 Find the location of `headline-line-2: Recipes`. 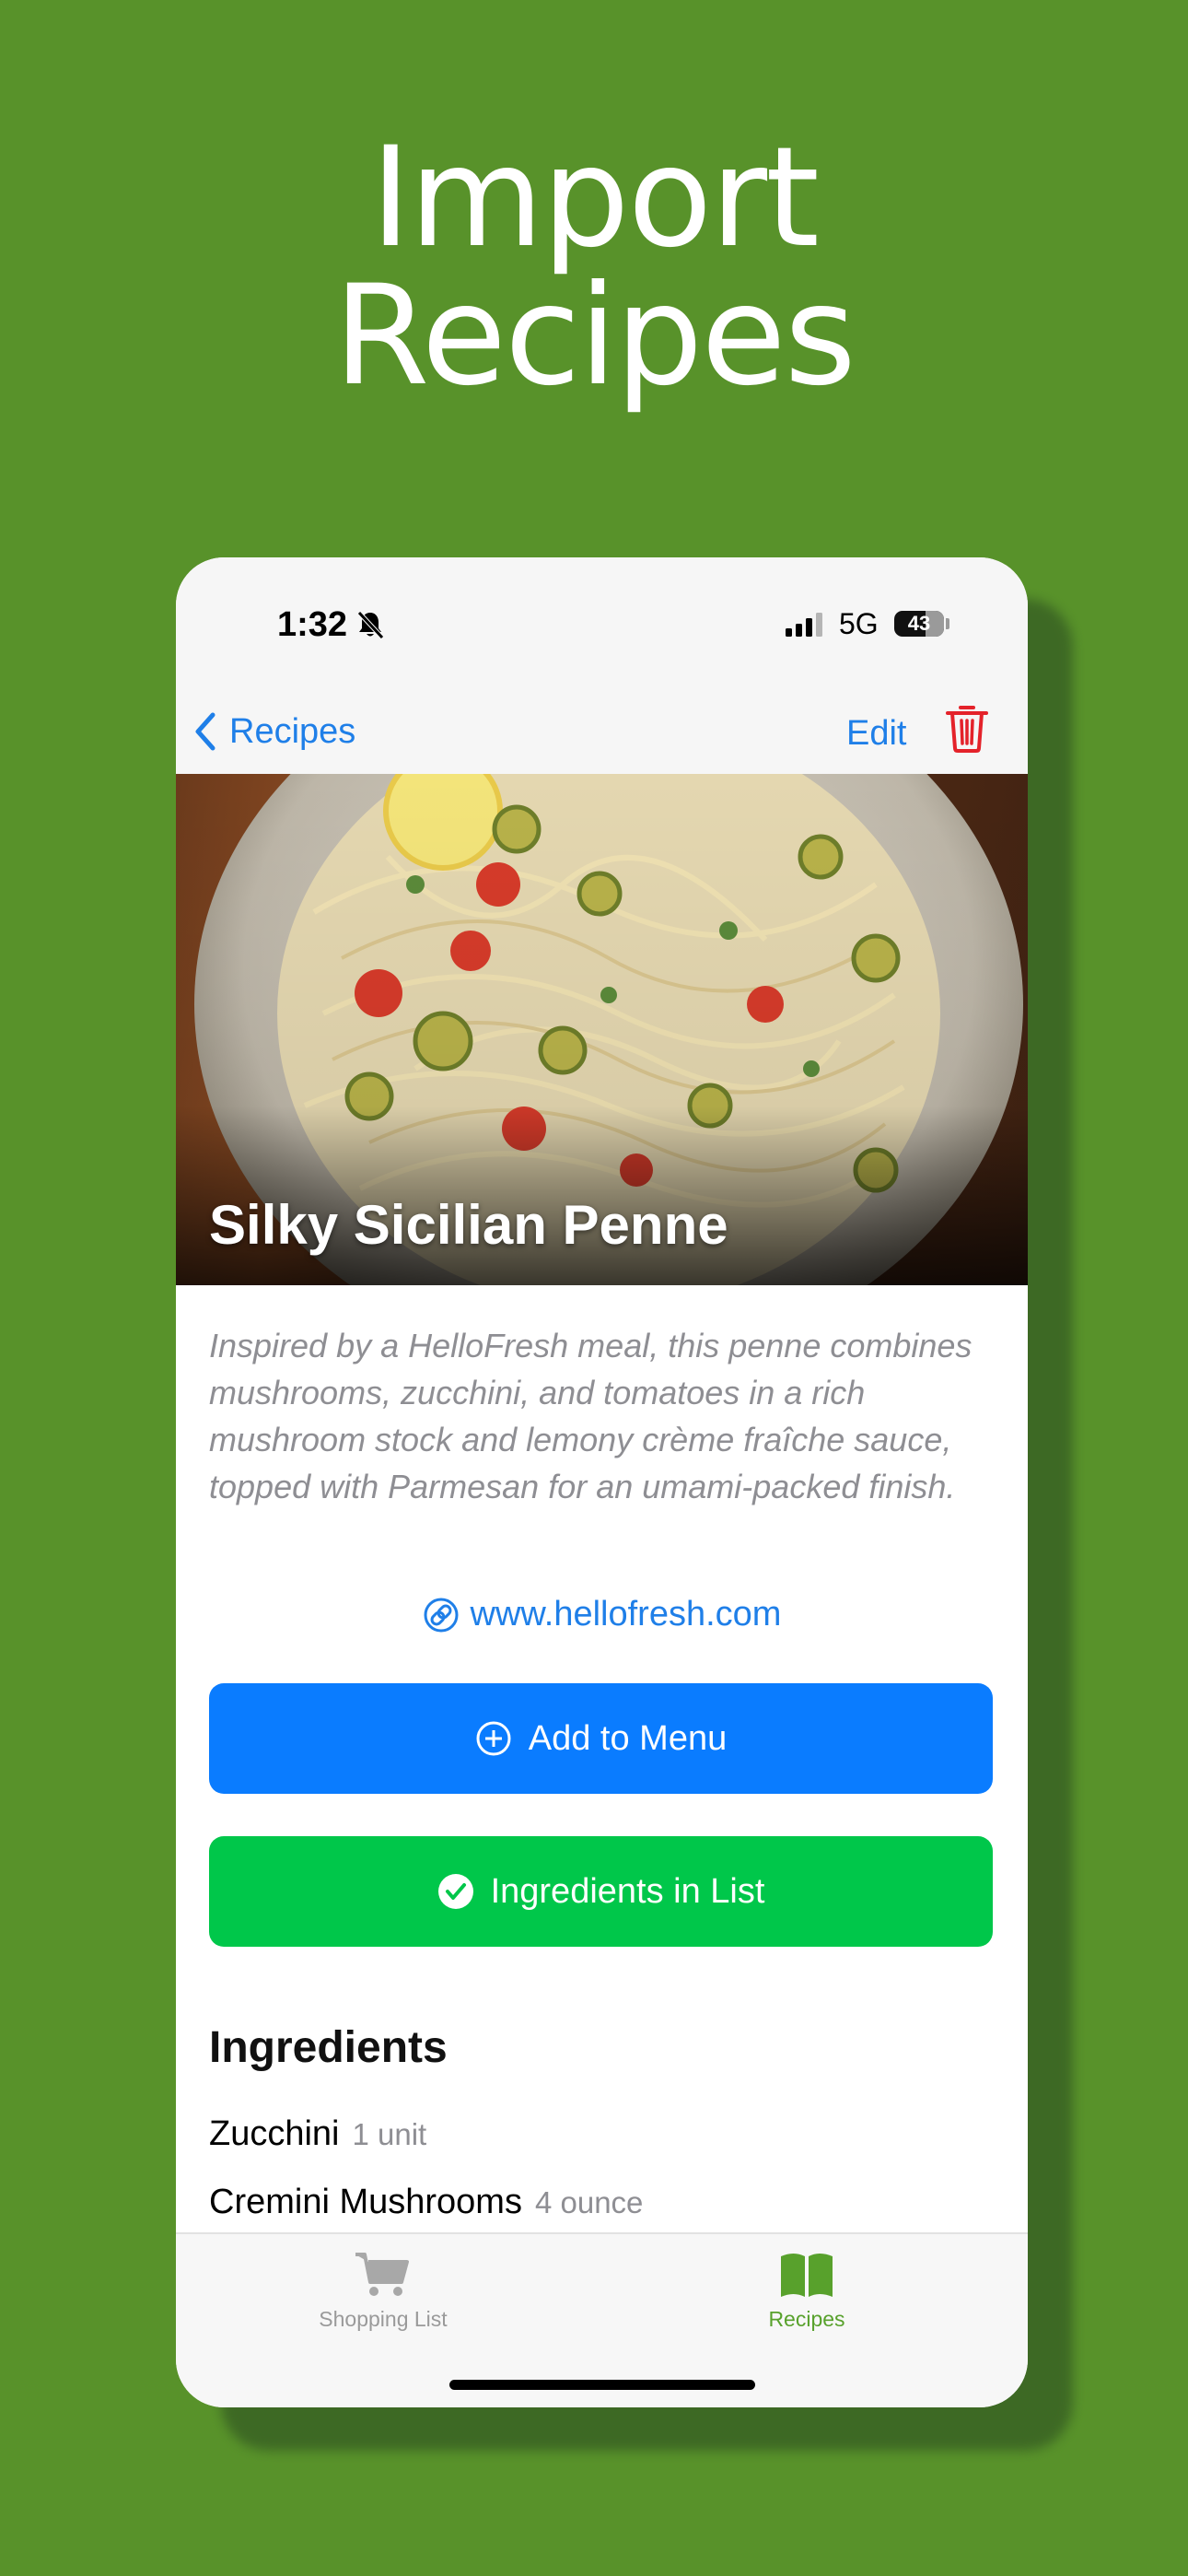

headline-line-2: Recipes is located at coordinates (594, 336).